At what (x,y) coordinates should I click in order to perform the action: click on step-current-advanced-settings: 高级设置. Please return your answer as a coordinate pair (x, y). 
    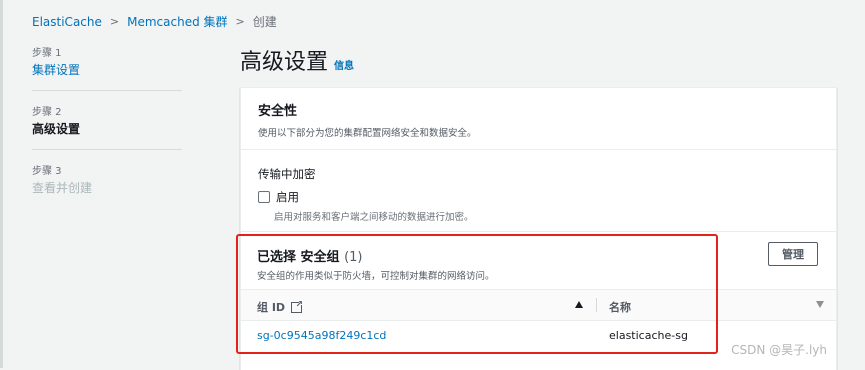
    Looking at the image, I should click on (56, 129).